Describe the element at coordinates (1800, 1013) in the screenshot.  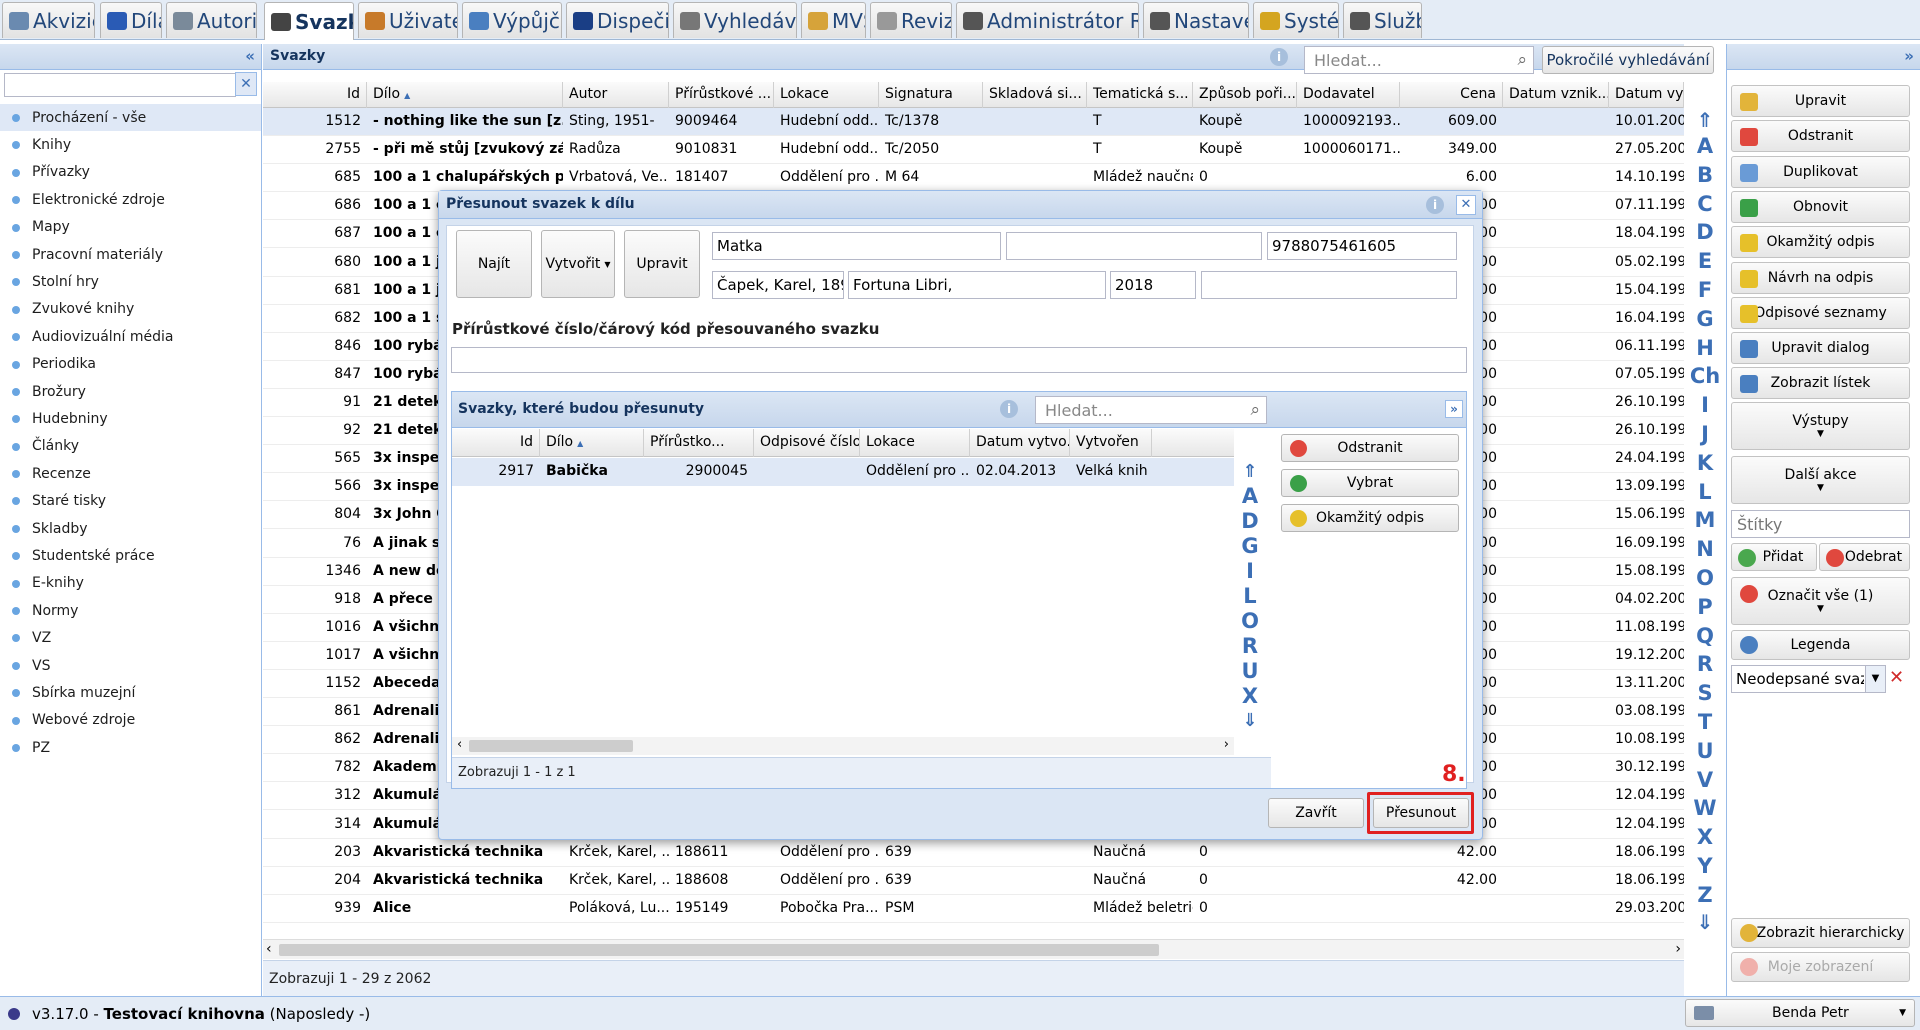
I see `user-menu-button: Benda Petr ▼` at that location.